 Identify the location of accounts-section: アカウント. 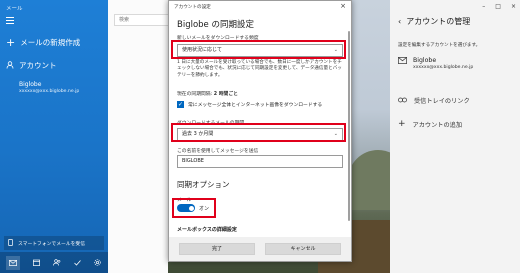
(31, 65).